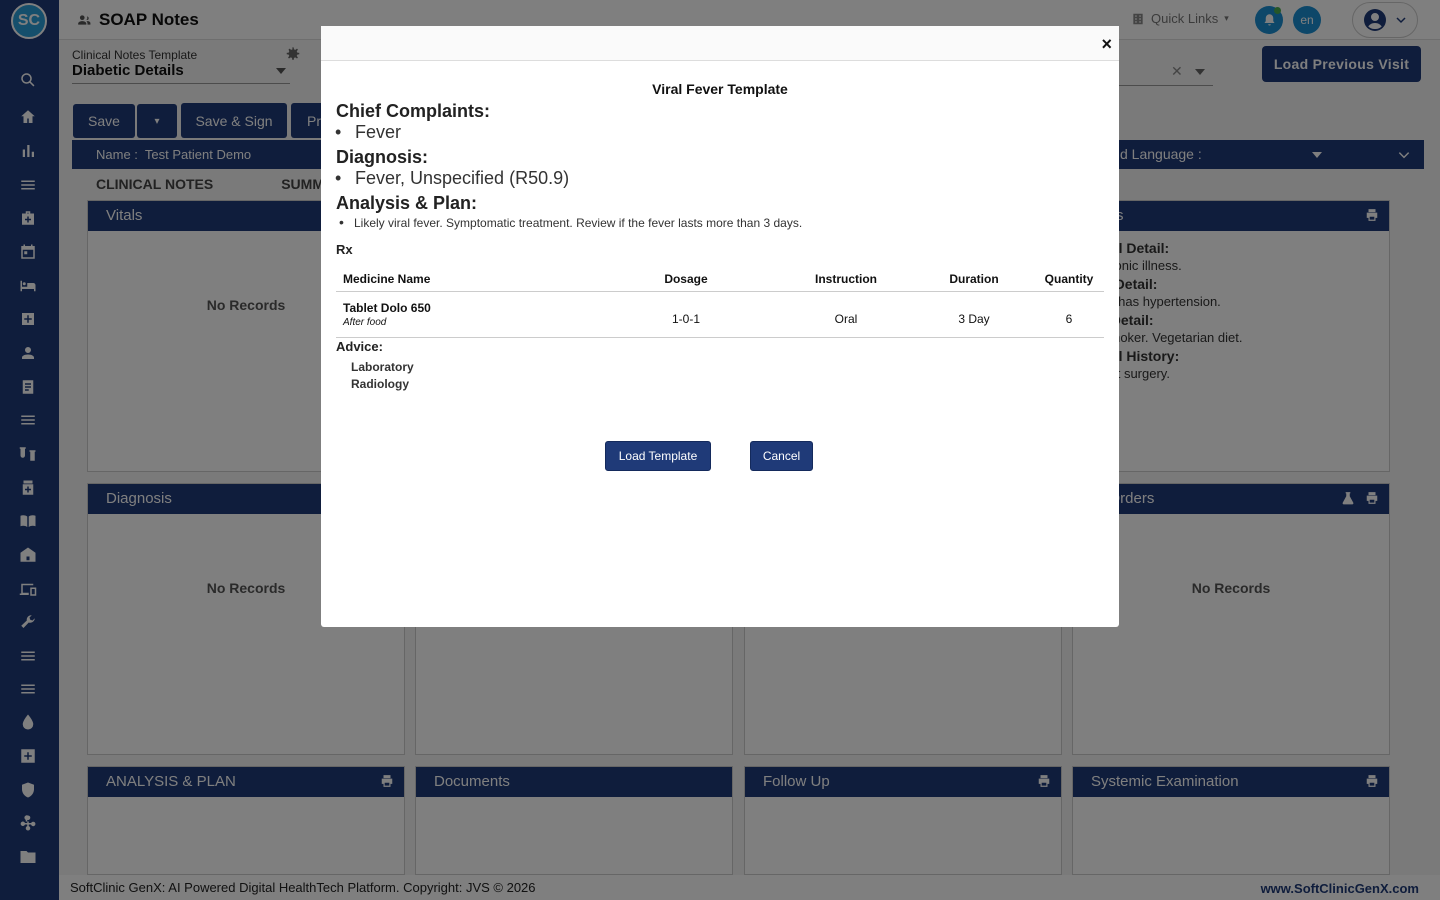  What do you see at coordinates (413, 111) in the screenshot?
I see `chief-complaints-heading: Chief Complaints:` at bounding box center [413, 111].